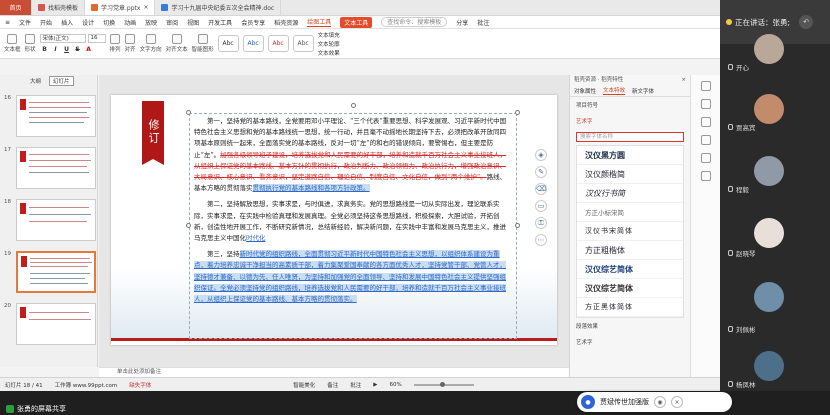 Image resolution: width=830 pixels, height=415 pixels. What do you see at coordinates (775, 309) in the screenshot?
I see `participant-tile: 刘佩彬` at bounding box center [775, 309].